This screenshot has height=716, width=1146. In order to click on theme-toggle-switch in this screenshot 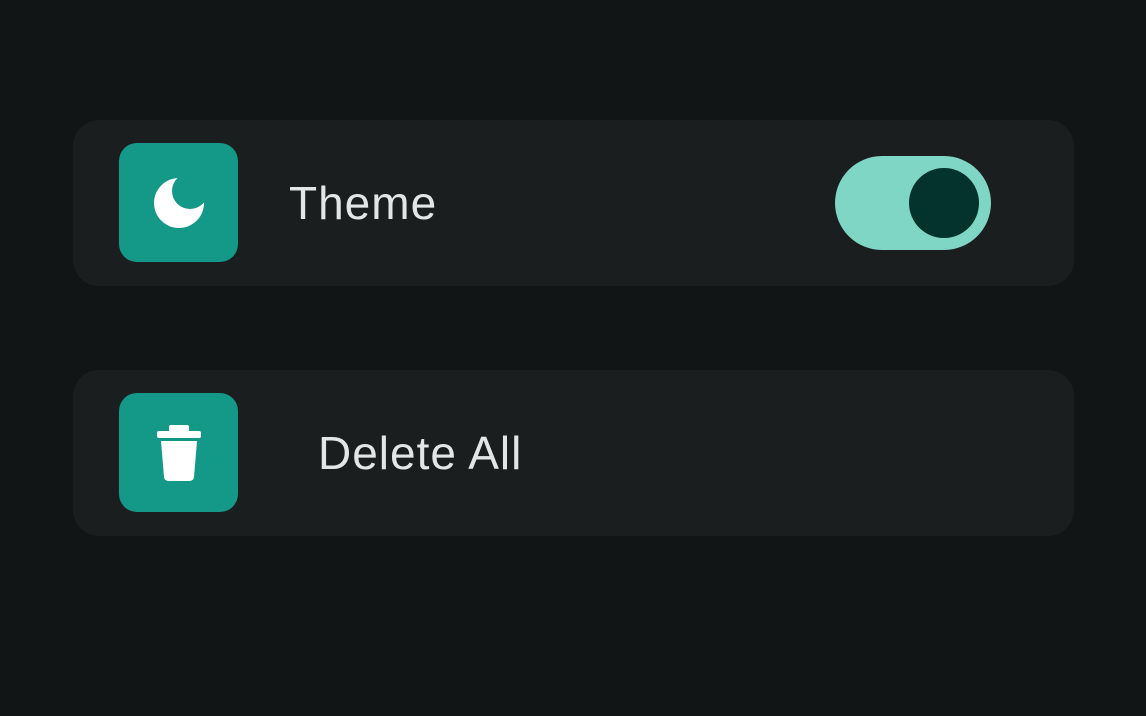, I will do `click(913, 203)`.